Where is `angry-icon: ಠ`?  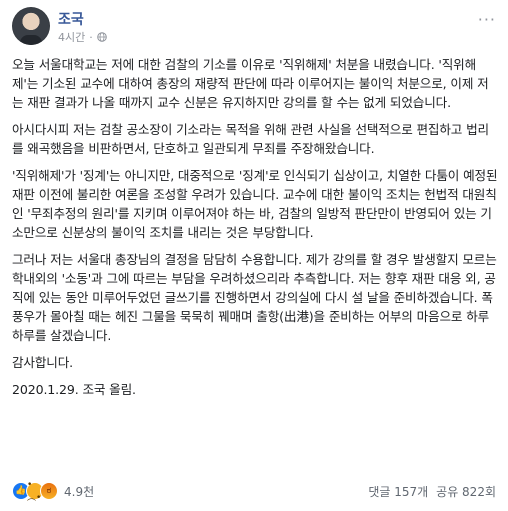 angry-icon: ಠ is located at coordinates (49, 491).